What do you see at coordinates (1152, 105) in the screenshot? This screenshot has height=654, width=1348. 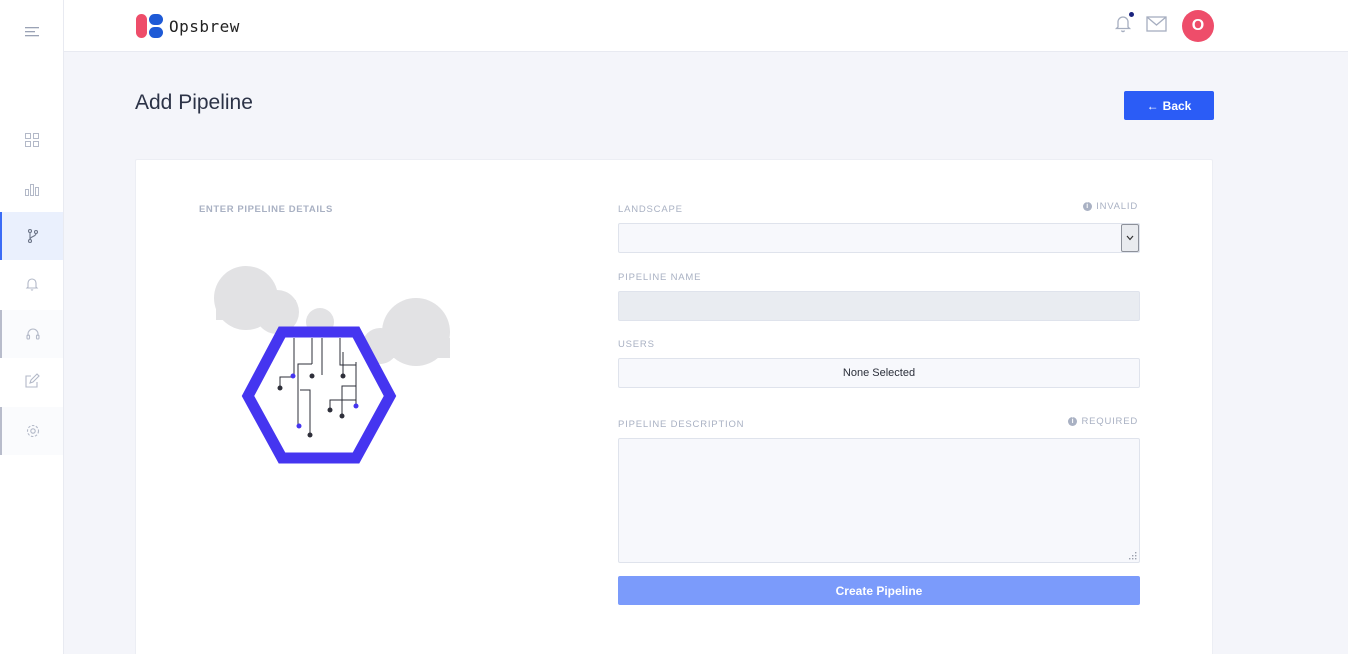 I see `arrow-left-icon: ←` at bounding box center [1152, 105].